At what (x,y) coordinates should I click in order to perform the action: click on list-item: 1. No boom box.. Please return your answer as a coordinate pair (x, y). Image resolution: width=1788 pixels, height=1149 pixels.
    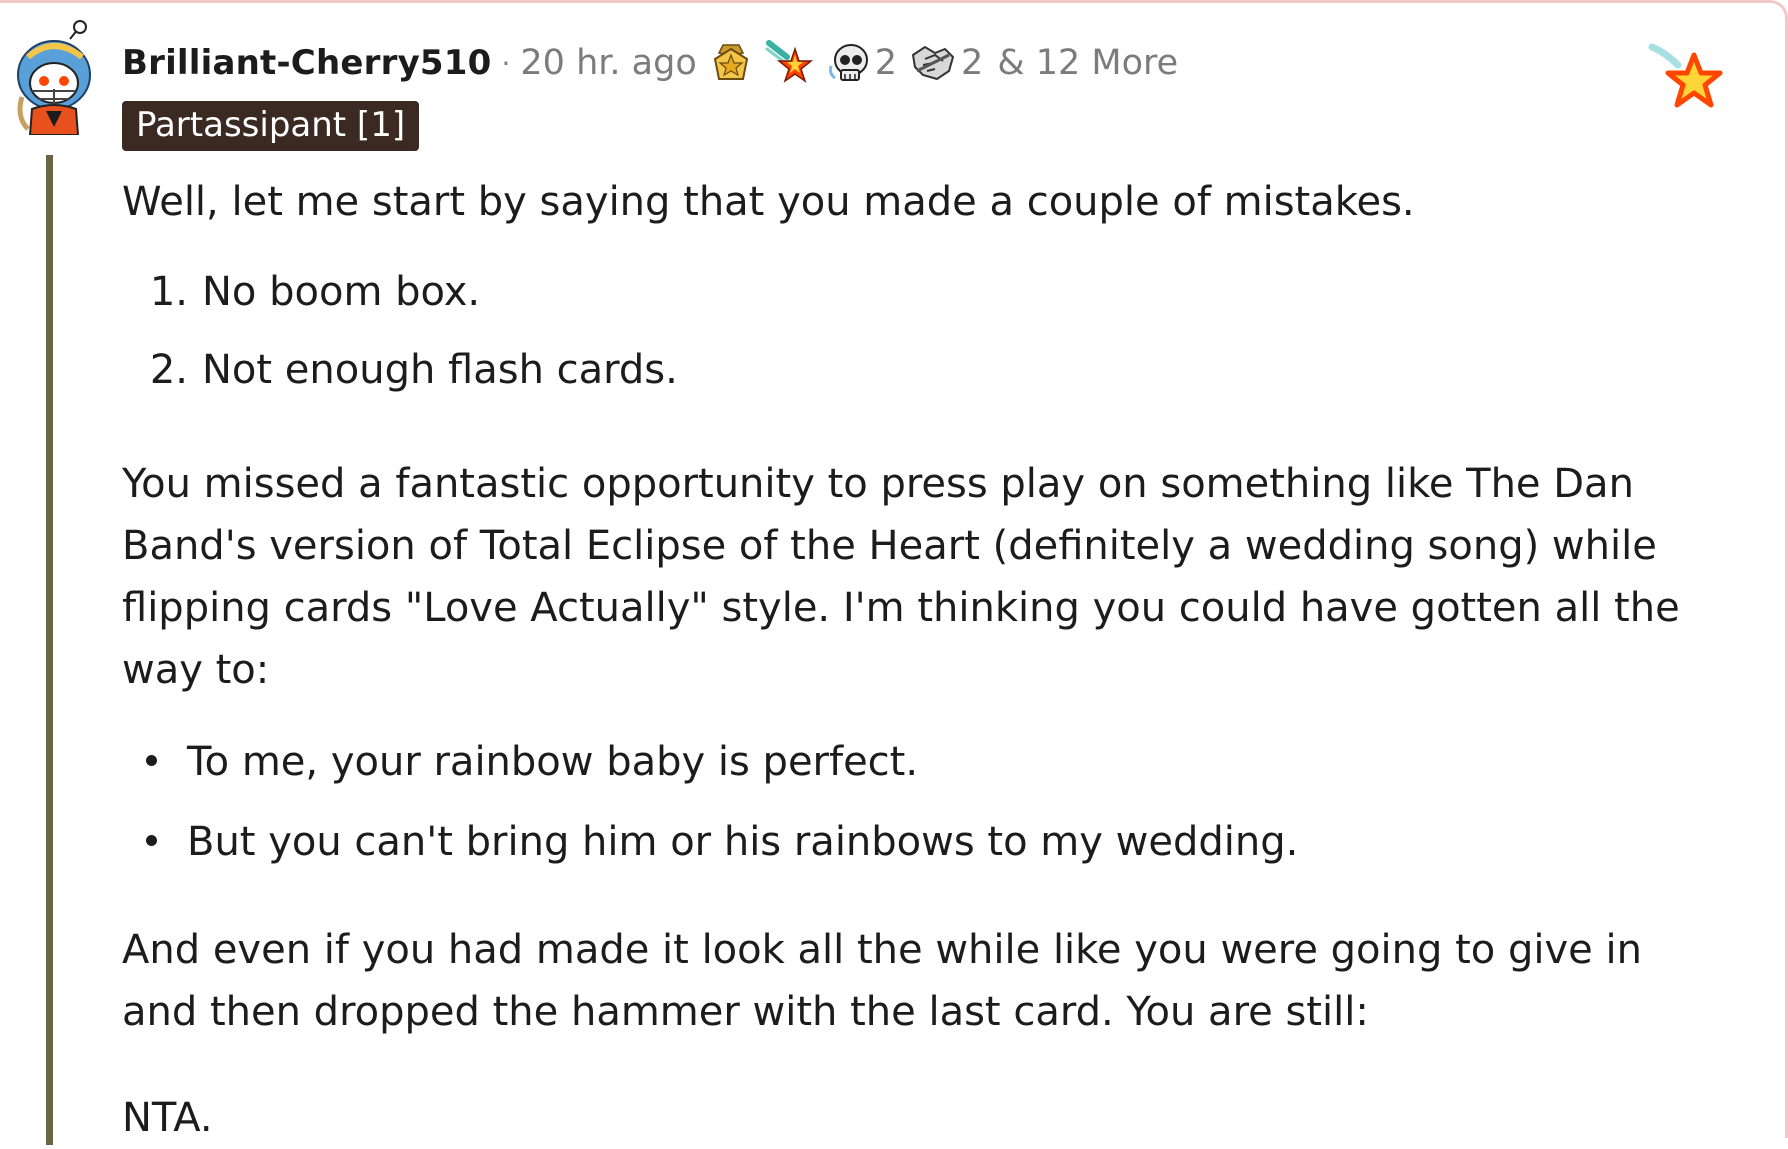
    Looking at the image, I should click on (400, 300).